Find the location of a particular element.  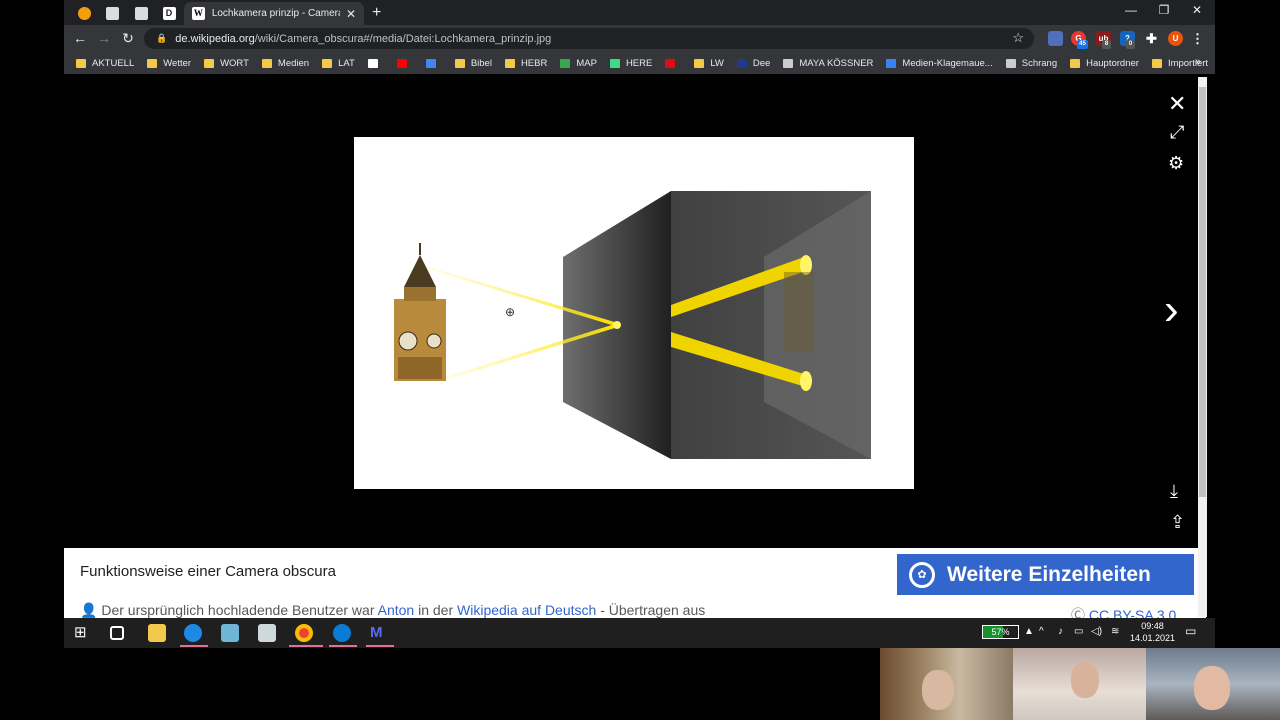

calculator-icon is located at coordinates (267, 633).